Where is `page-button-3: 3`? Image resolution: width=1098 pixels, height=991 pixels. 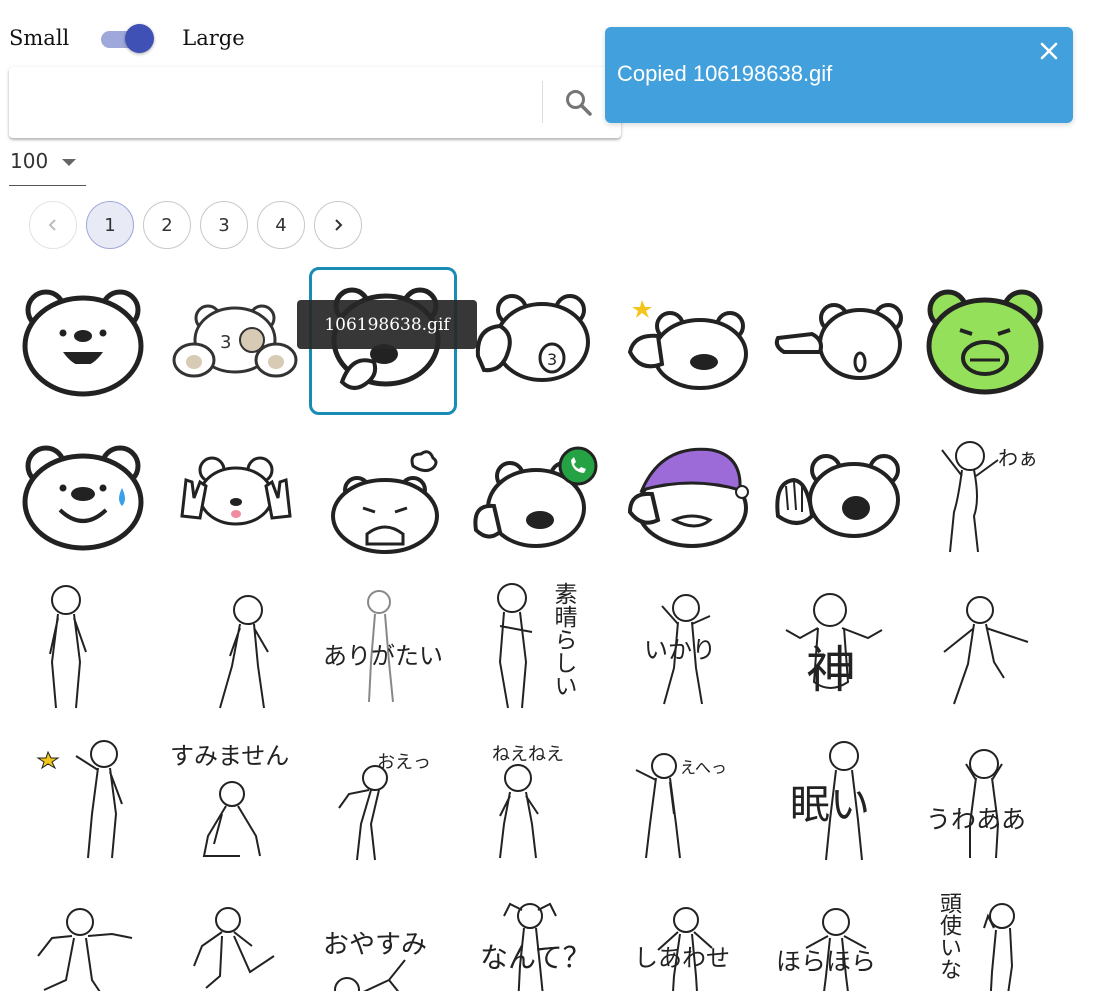
page-button-3: 3 is located at coordinates (224, 225).